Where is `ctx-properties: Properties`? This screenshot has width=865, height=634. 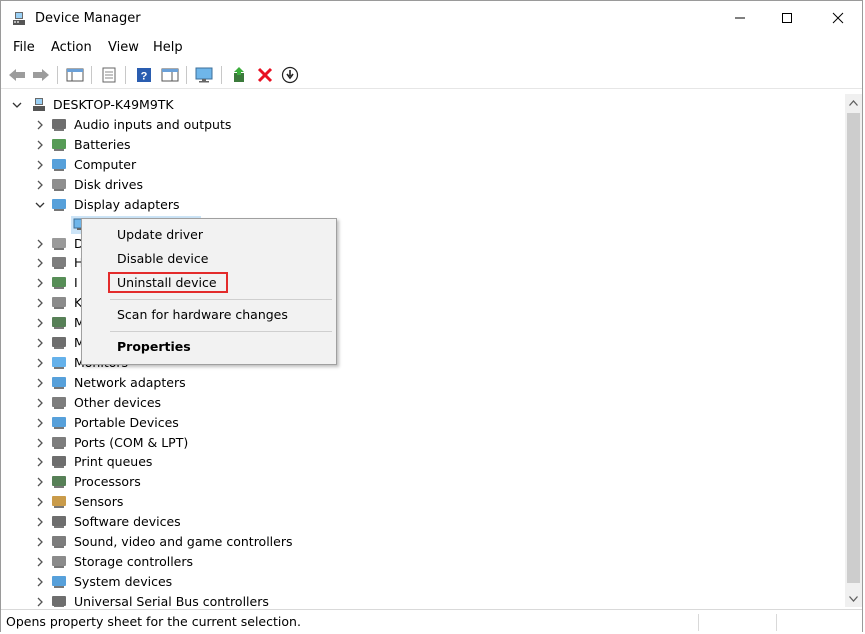
ctx-properties: Properties is located at coordinates (154, 346).